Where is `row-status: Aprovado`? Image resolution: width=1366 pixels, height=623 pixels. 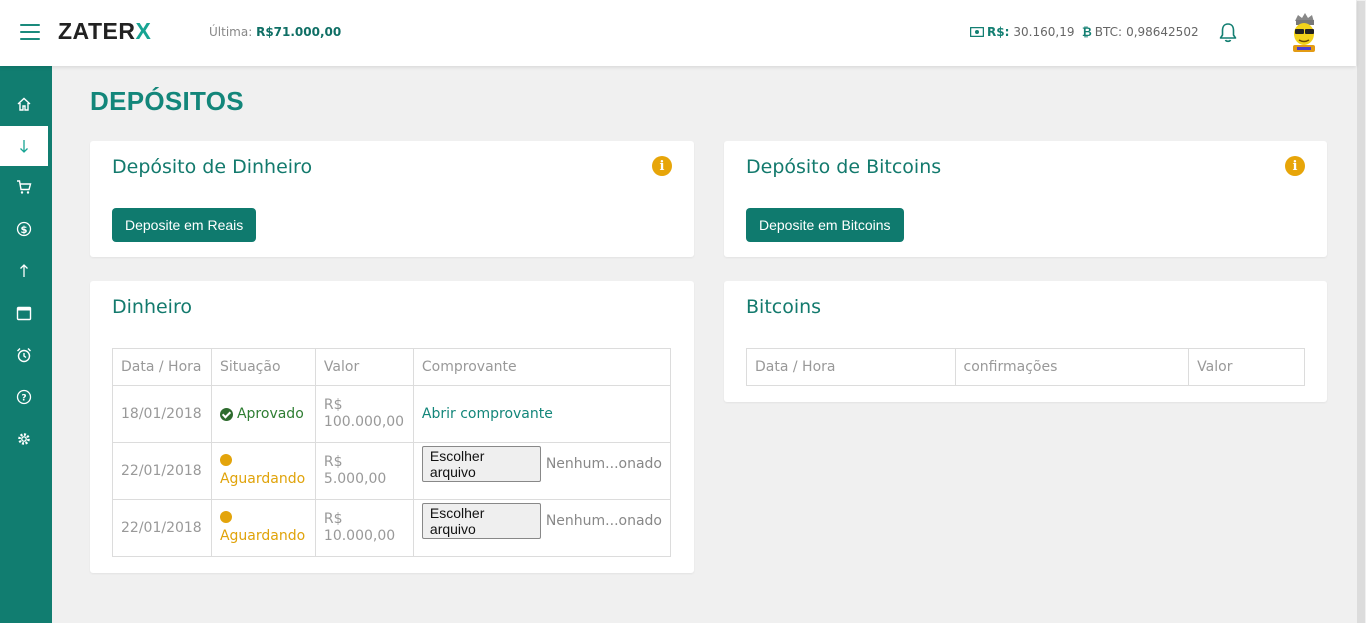 row-status: Aprovado is located at coordinates (263, 414).